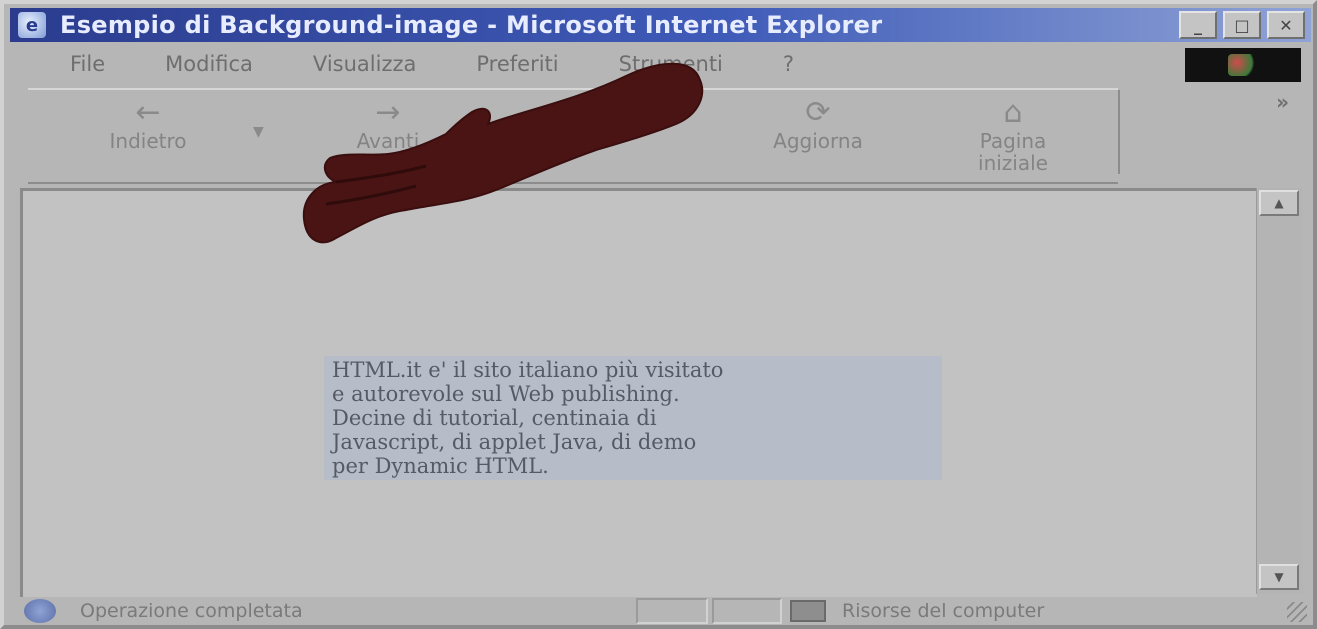 This screenshot has width=1317, height=629. Describe the element at coordinates (1279, 203) in the screenshot. I see `scroll-up-icon: ▲` at that location.